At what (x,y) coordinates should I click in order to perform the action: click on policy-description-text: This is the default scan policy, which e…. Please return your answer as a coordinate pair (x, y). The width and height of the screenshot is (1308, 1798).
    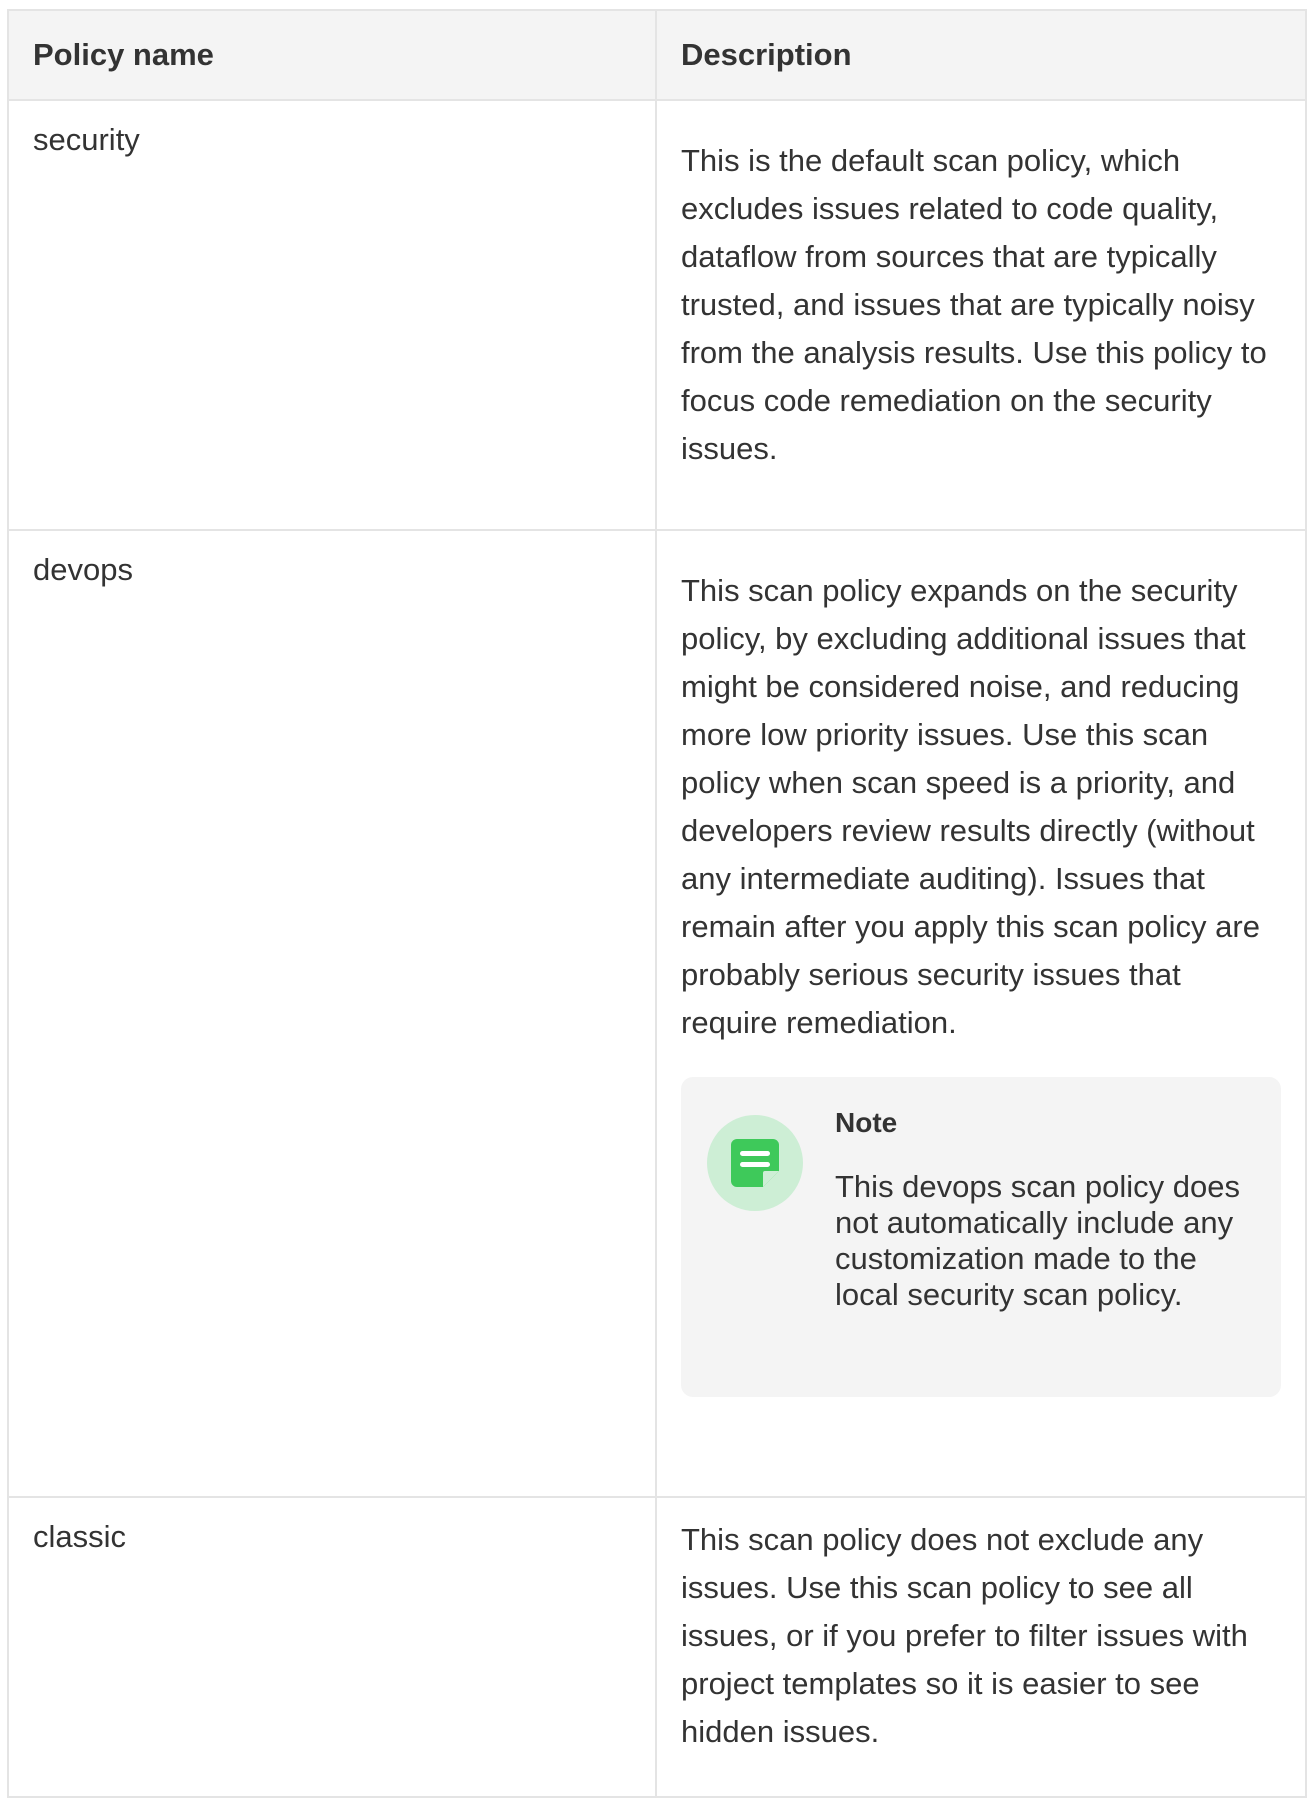
    Looking at the image, I should click on (974, 304).